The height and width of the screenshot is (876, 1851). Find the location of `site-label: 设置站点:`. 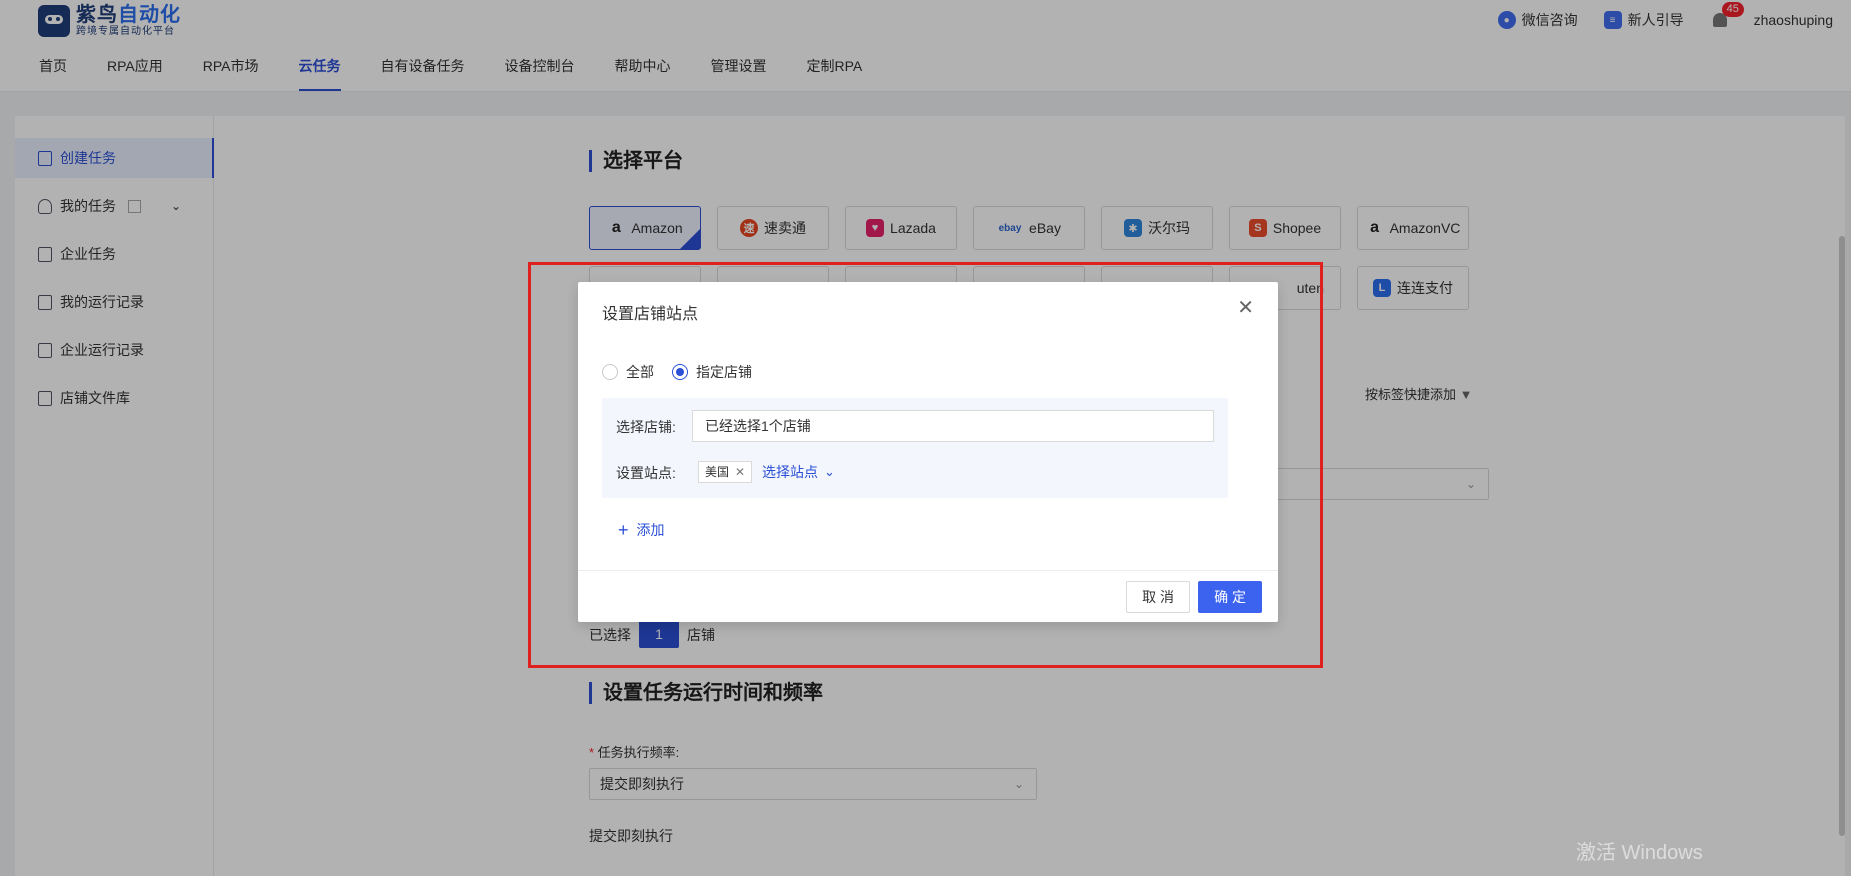

site-label: 设置站点: is located at coordinates (646, 473).